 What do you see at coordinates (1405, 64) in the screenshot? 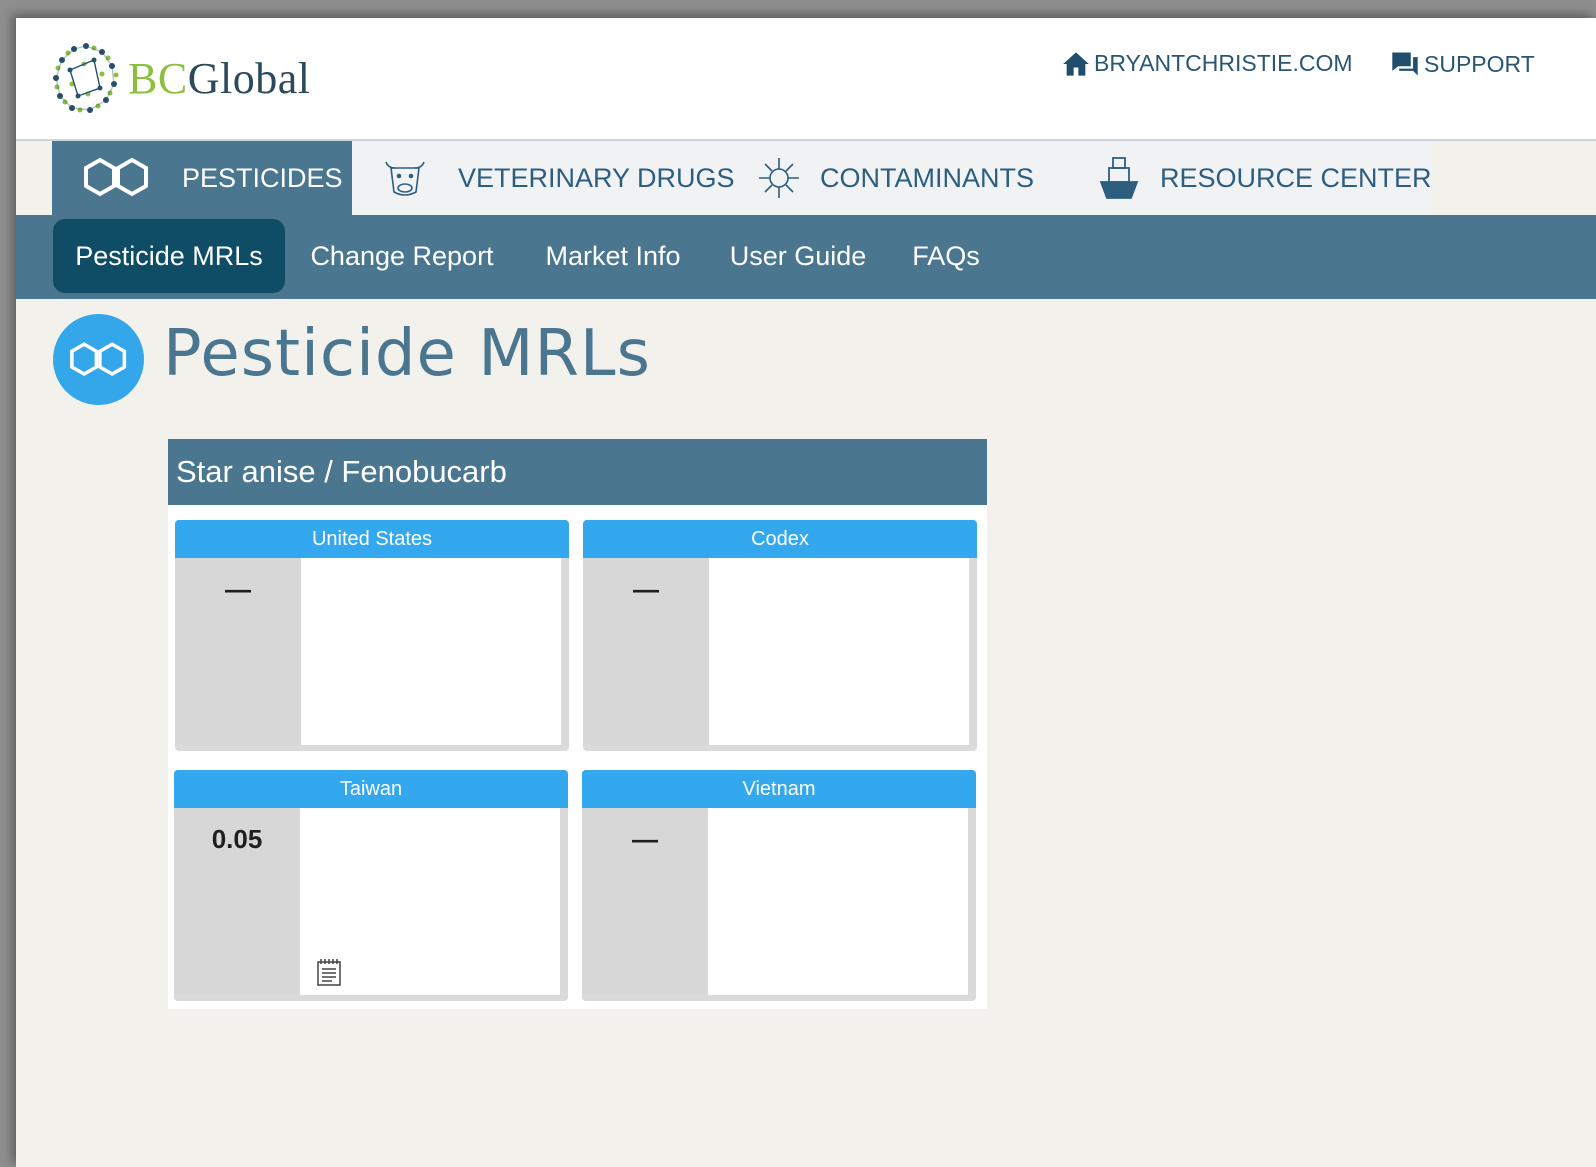
I see `chat-icon` at bounding box center [1405, 64].